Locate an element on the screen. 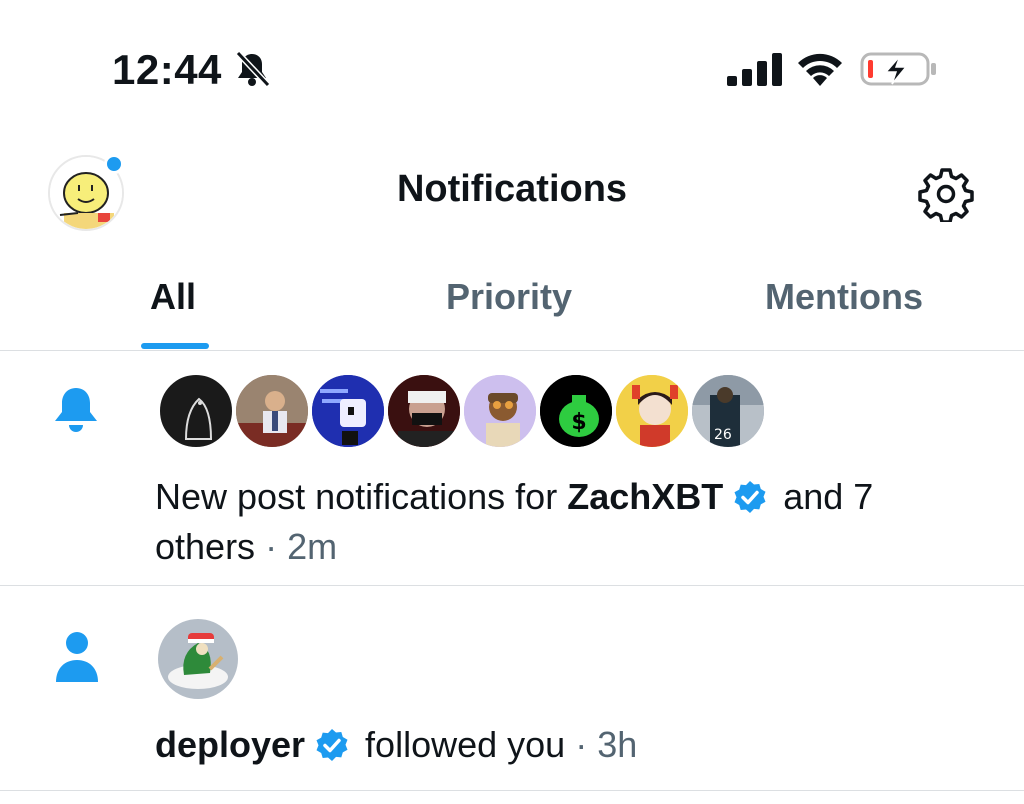  svg-text: 26 is located at coordinates (723, 435).